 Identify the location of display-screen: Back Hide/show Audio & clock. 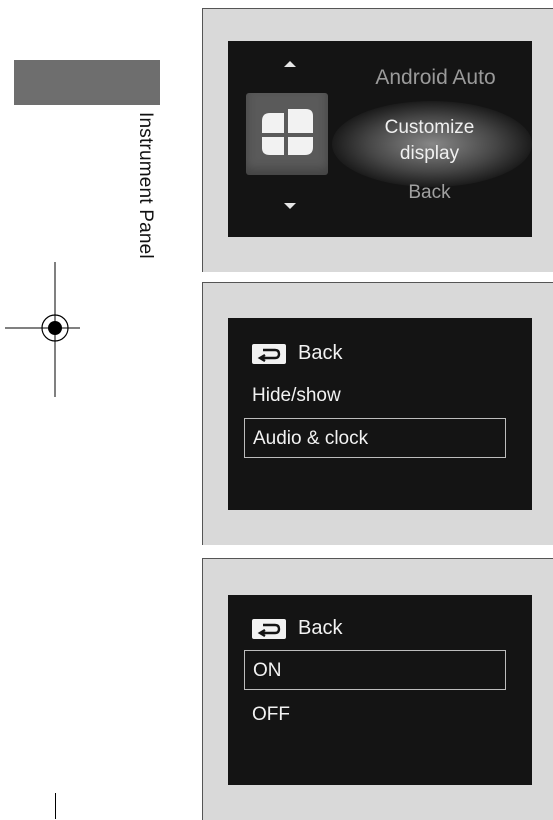
(380, 414).